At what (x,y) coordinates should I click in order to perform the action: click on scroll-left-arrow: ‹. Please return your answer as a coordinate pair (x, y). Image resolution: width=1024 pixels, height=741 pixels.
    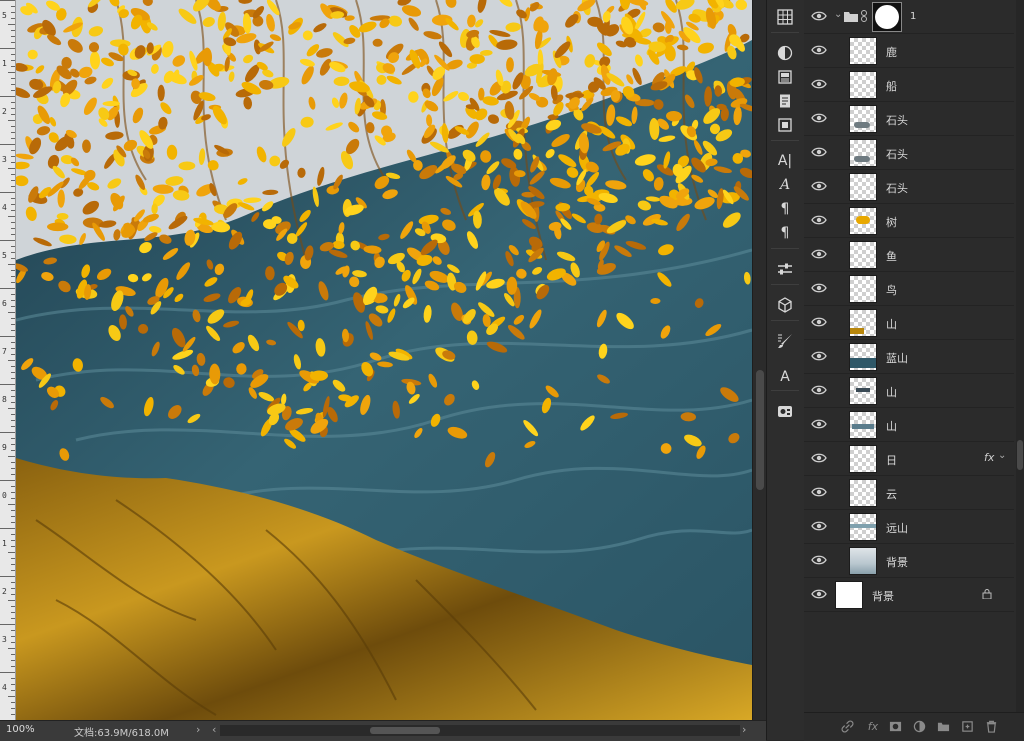
    Looking at the image, I should click on (214, 729).